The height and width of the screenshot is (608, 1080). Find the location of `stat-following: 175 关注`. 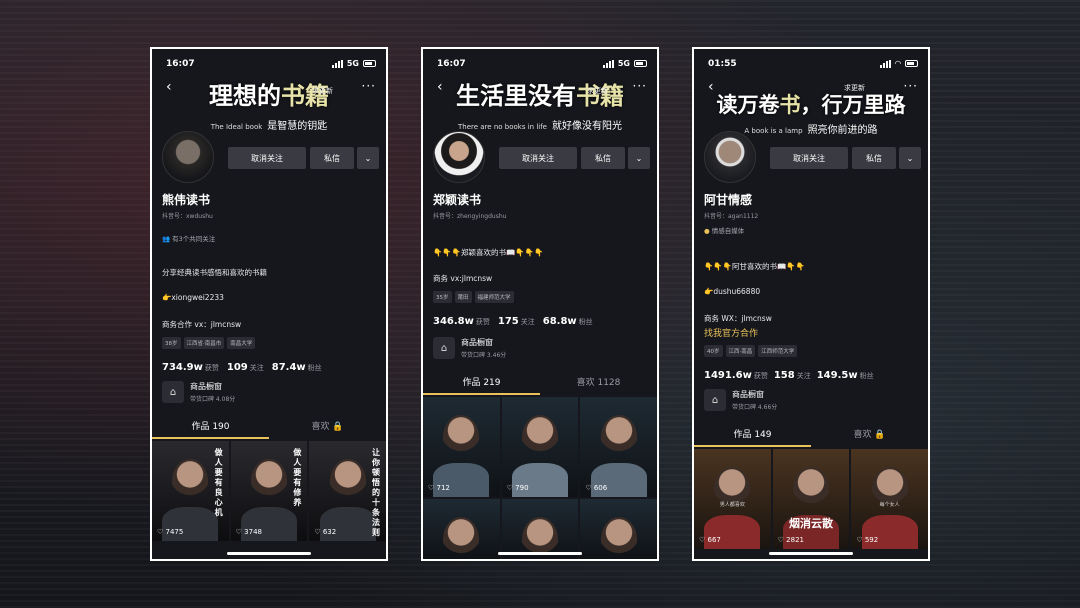

stat-following: 175 关注 is located at coordinates (516, 318).